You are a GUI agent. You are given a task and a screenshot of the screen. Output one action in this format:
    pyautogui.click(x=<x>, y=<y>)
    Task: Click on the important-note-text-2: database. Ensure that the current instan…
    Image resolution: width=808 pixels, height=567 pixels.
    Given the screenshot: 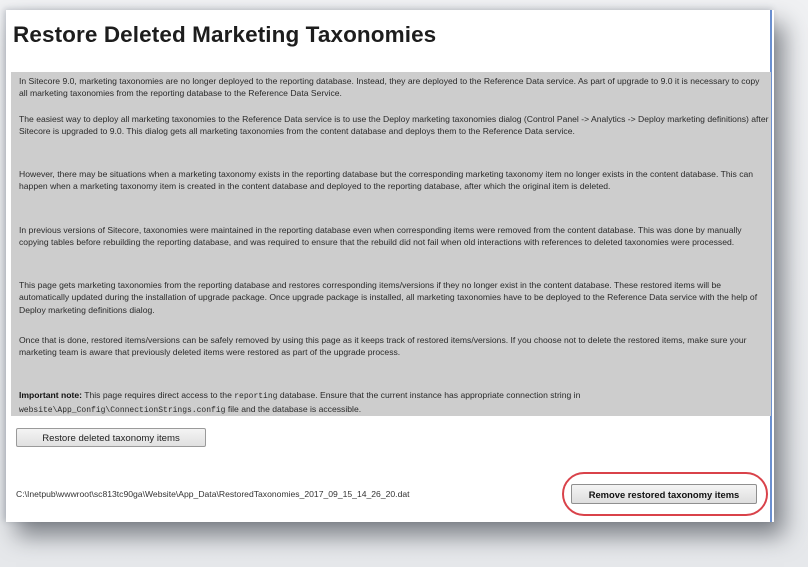 What is the action you would take?
    pyautogui.click(x=429, y=395)
    